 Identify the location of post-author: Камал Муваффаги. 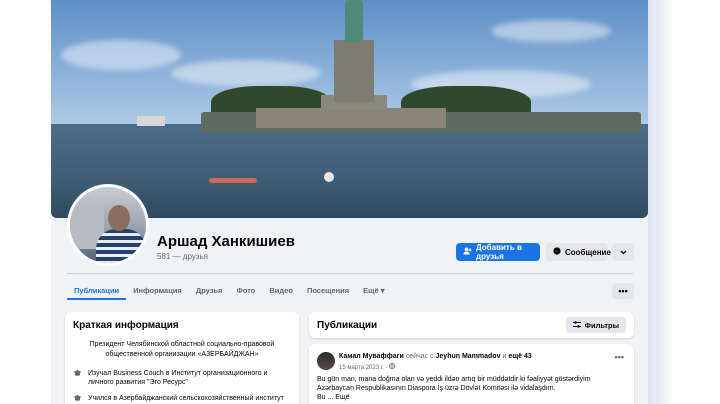
(371, 356).